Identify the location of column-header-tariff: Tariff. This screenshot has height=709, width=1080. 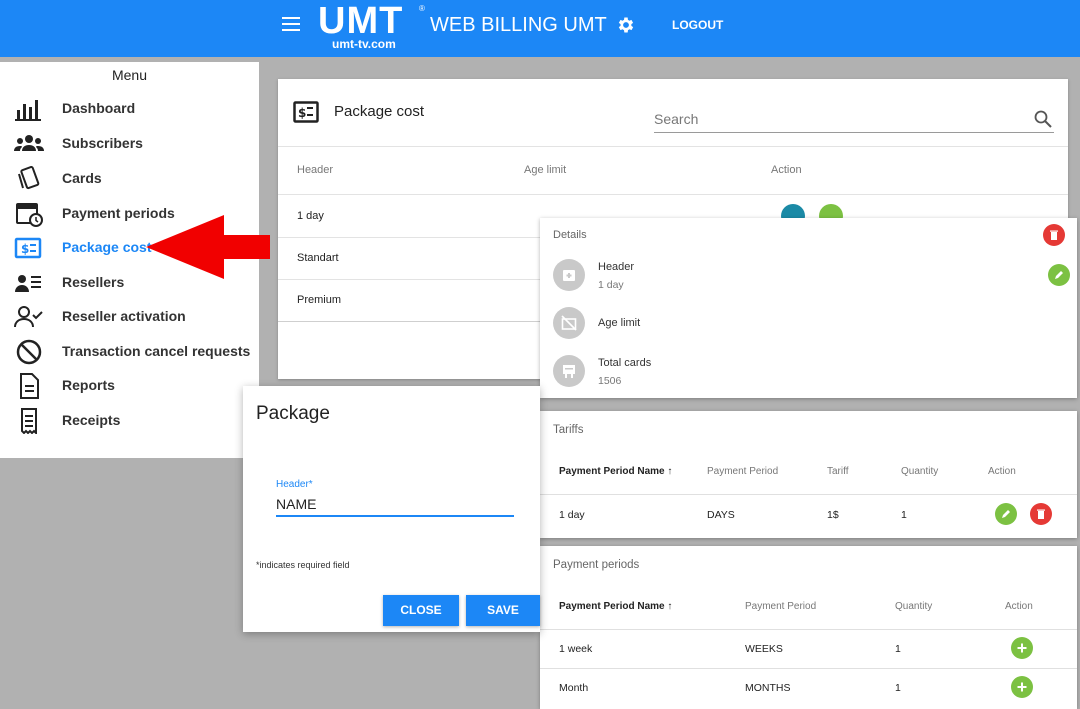
(838, 471).